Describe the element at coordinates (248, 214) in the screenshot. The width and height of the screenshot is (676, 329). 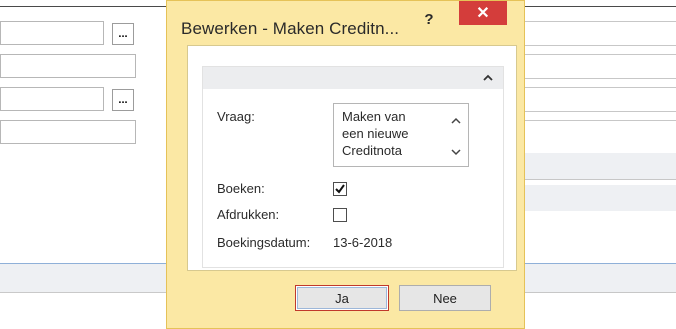
I see `afdrukken-label: Afdrukken:` at that location.